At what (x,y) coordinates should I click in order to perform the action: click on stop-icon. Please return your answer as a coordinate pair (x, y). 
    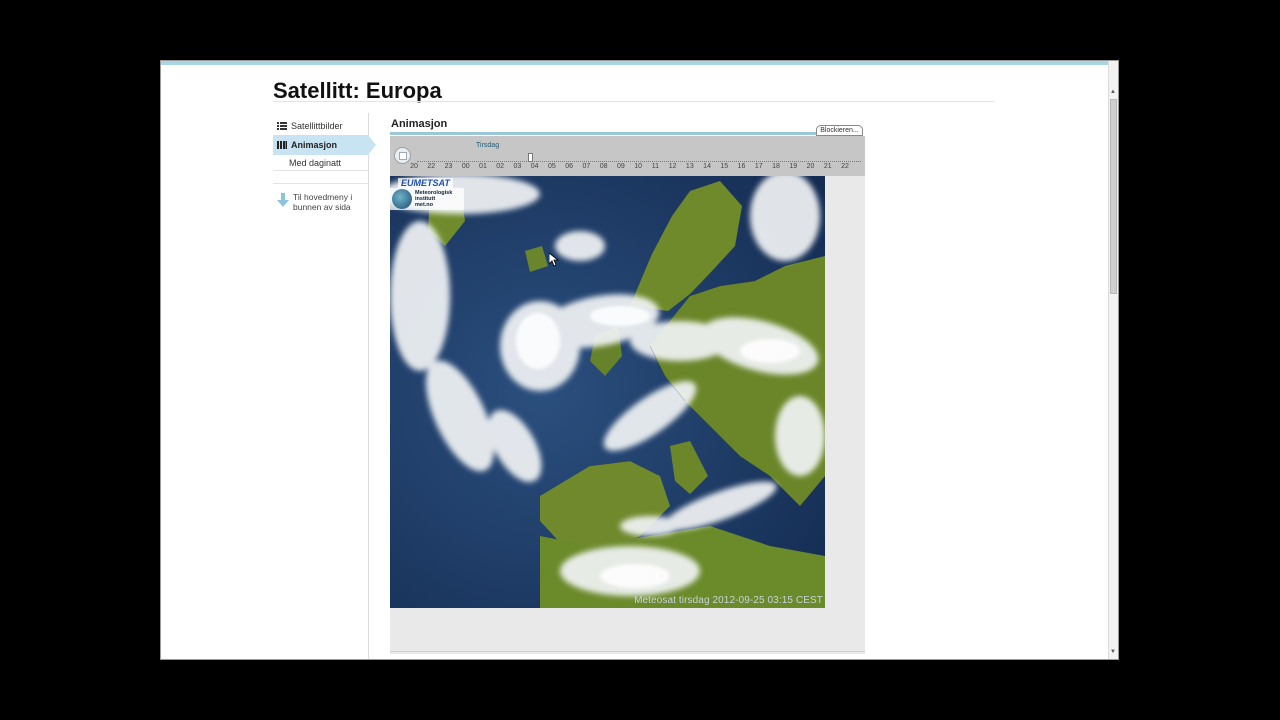
    Looking at the image, I should click on (403, 156).